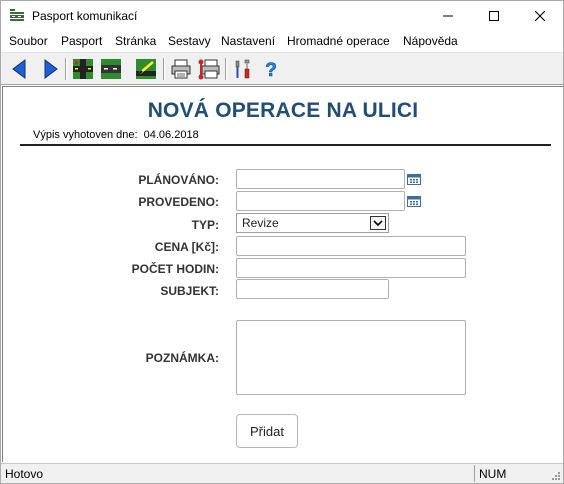  I want to click on header-divider, so click(285, 145).